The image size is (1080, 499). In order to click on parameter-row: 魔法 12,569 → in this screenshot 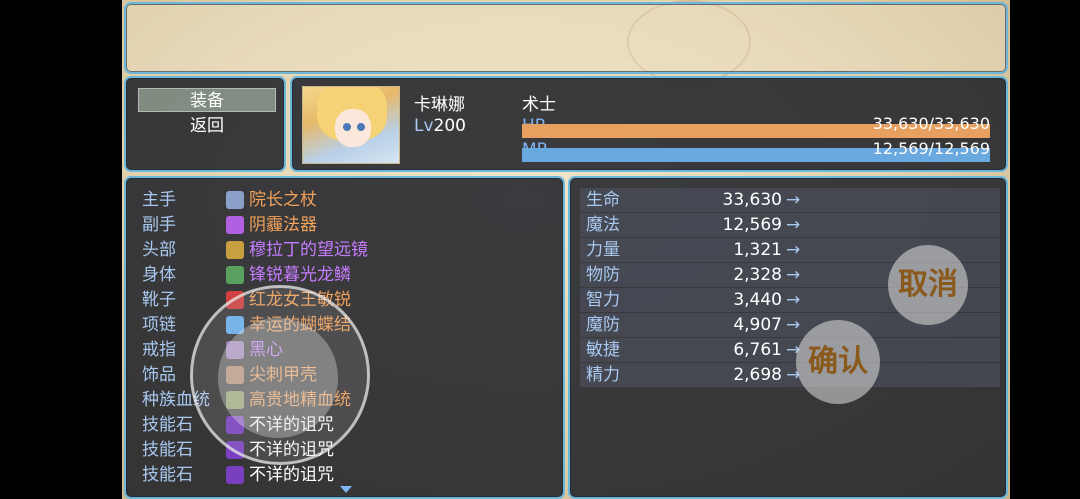, I will do `click(790, 225)`.